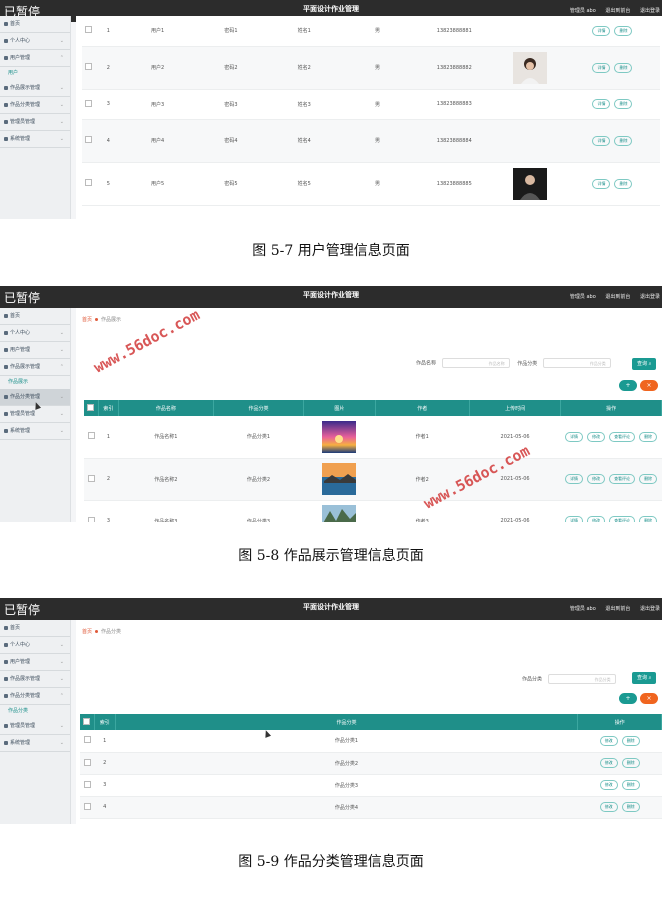  What do you see at coordinates (612, 104) in the screenshot?
I see `cell-operations: 详情 删除` at bounding box center [612, 104].